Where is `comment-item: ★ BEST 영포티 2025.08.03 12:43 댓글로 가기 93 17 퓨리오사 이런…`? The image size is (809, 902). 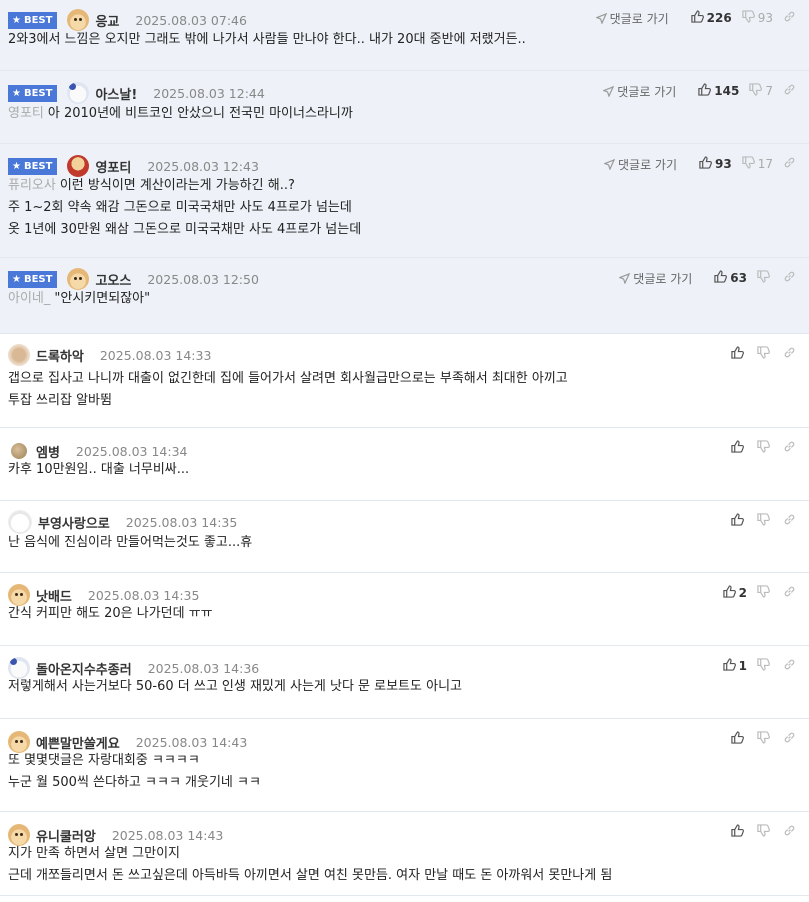
comment-item: ★ BEST 영포티 2025.08.03 12:43 댓글로 가기 93 17 퓨리오사 이런… is located at coordinates (404, 201).